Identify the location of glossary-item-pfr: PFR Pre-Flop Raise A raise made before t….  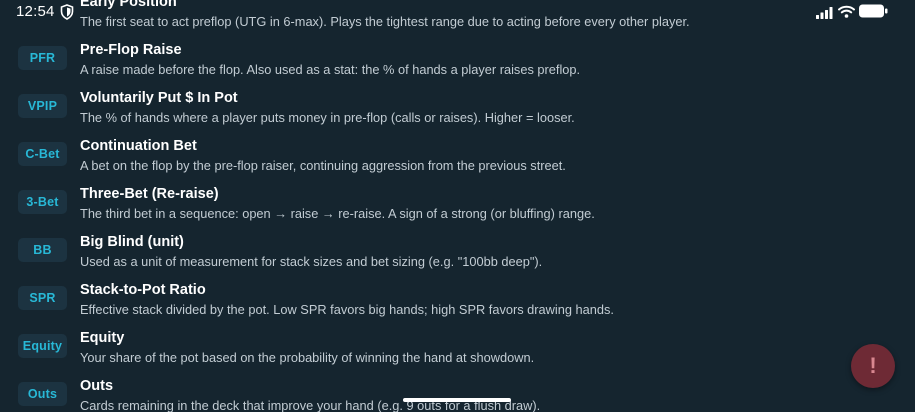
(457, 64).